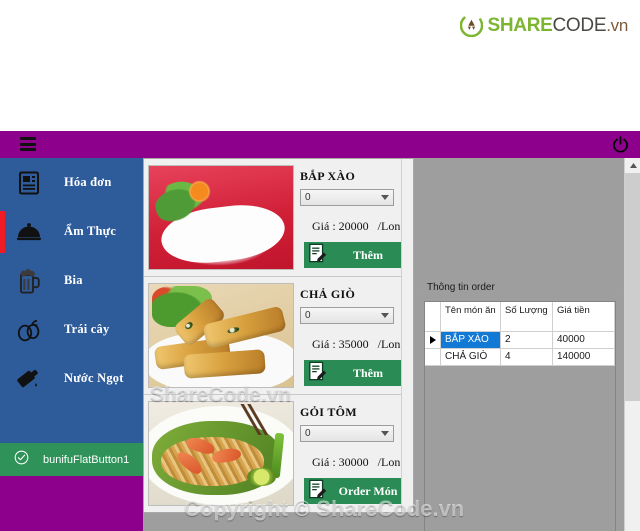  I want to click on shrimp-salad-photo, so click(221, 453).